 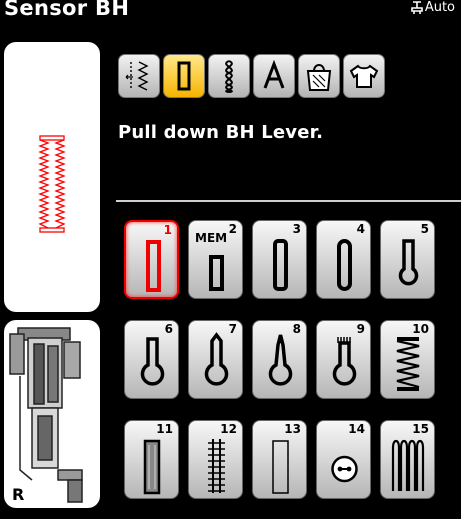 I want to click on buttonhole-icon, so click(x=184, y=76).